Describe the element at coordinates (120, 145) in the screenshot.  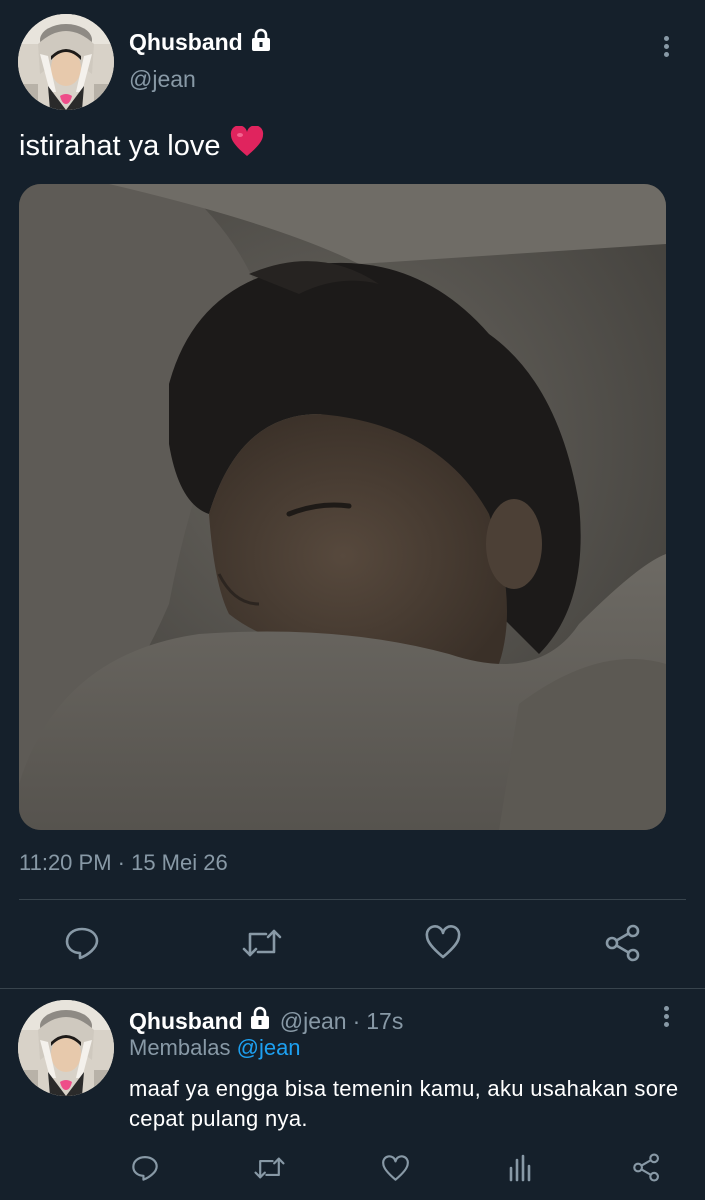
I see `tweet-text-content: istirahat ya love` at that location.